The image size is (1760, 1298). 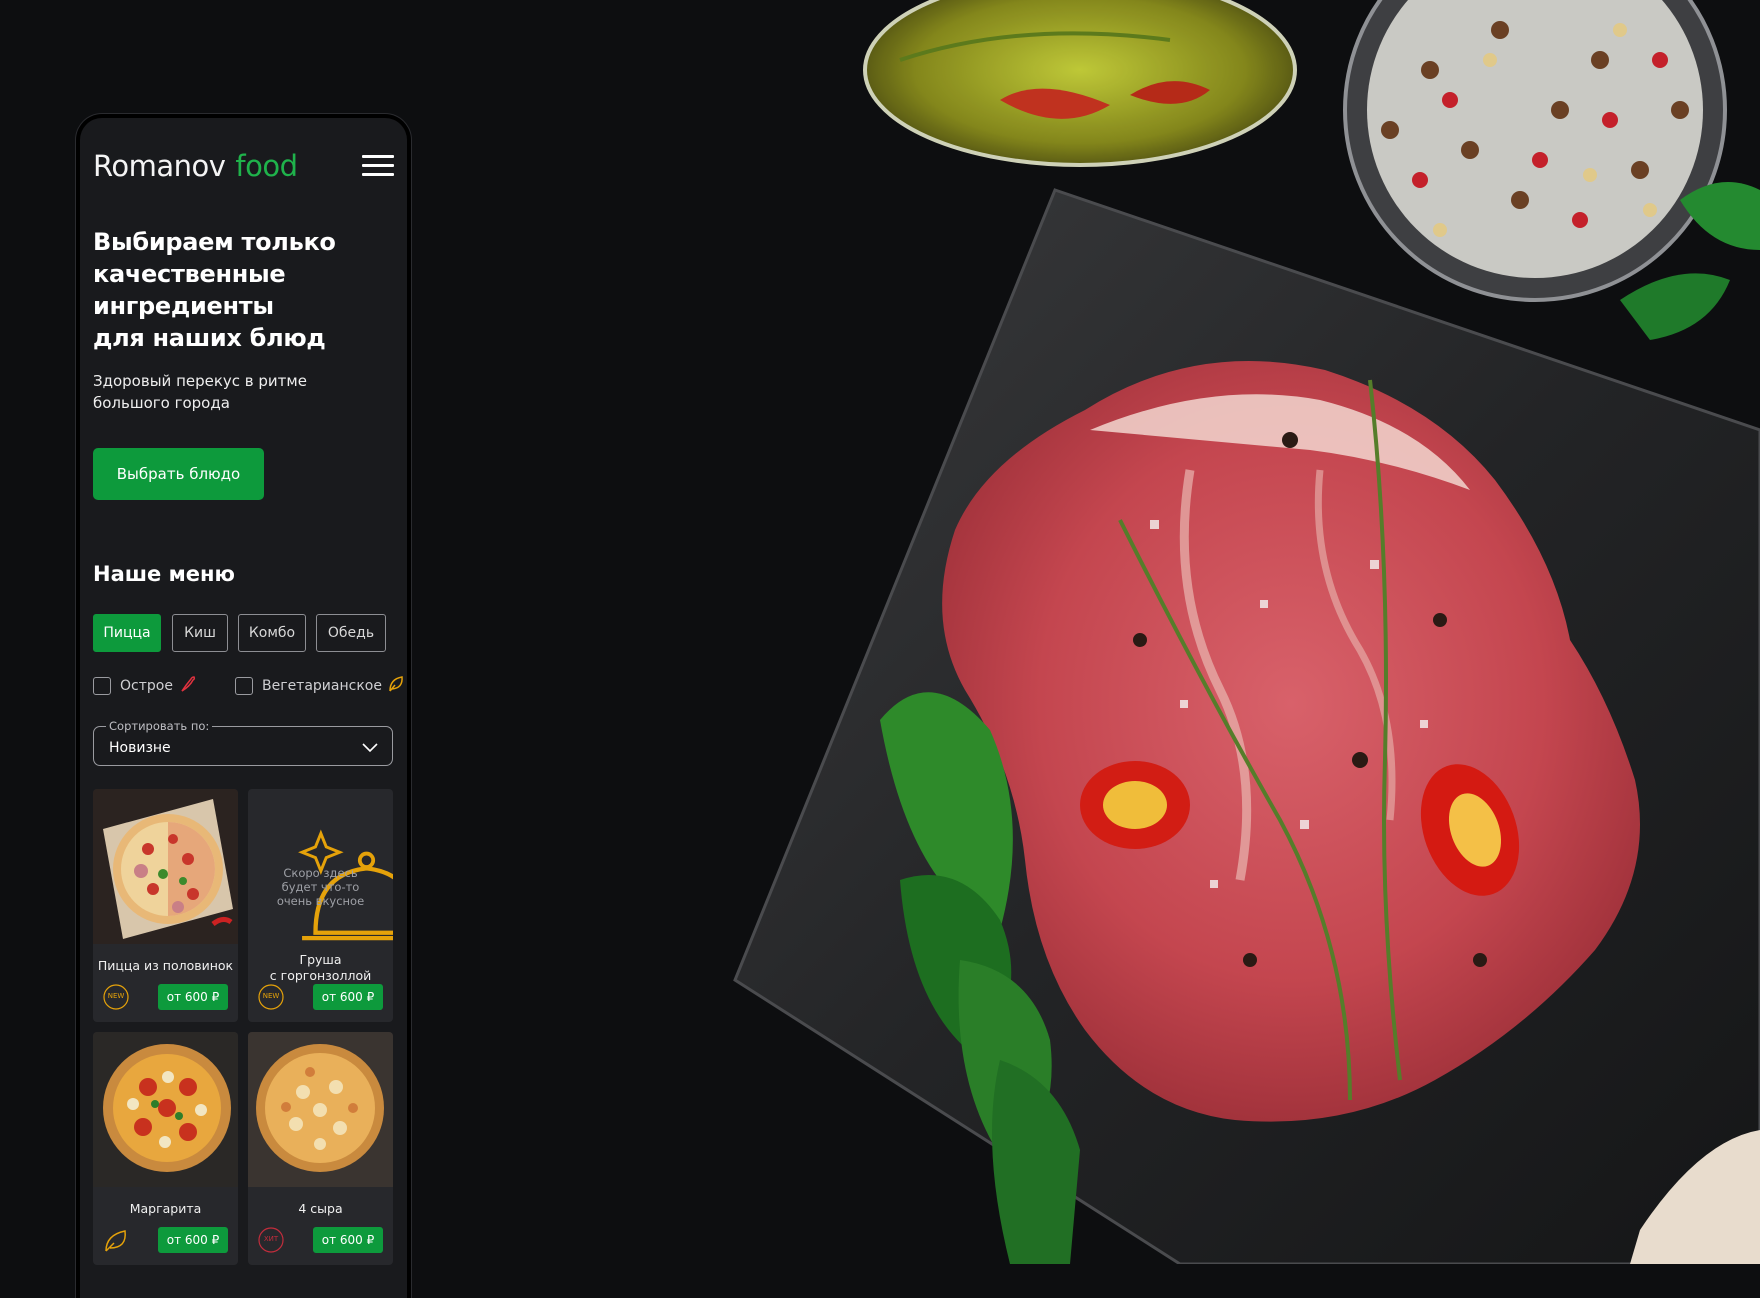 I want to click on product-name: Маргарита, so click(x=165, y=1208).